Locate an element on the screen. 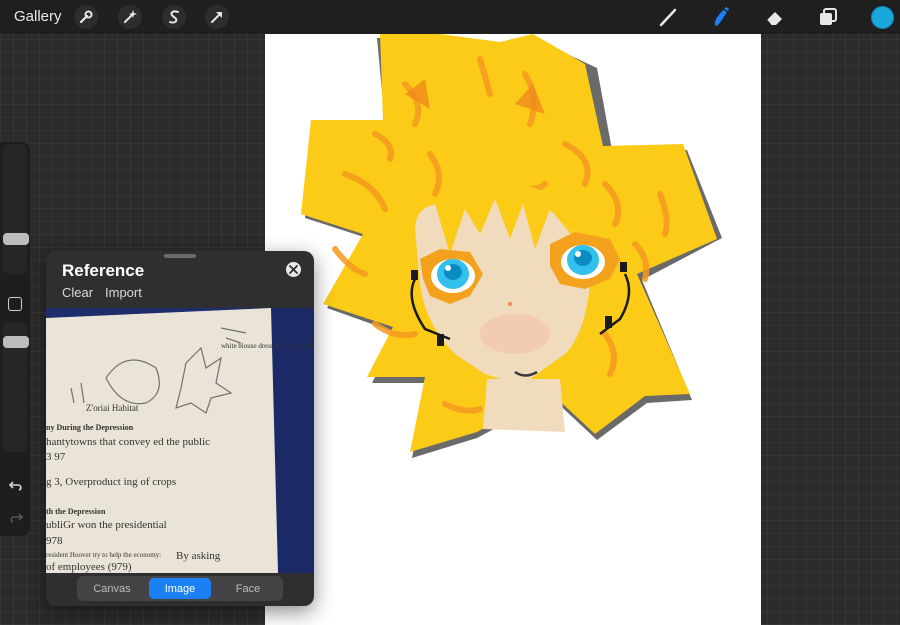 Image resolution: width=900 pixels, height=625 pixels. tab-face: Face is located at coordinates (248, 588).